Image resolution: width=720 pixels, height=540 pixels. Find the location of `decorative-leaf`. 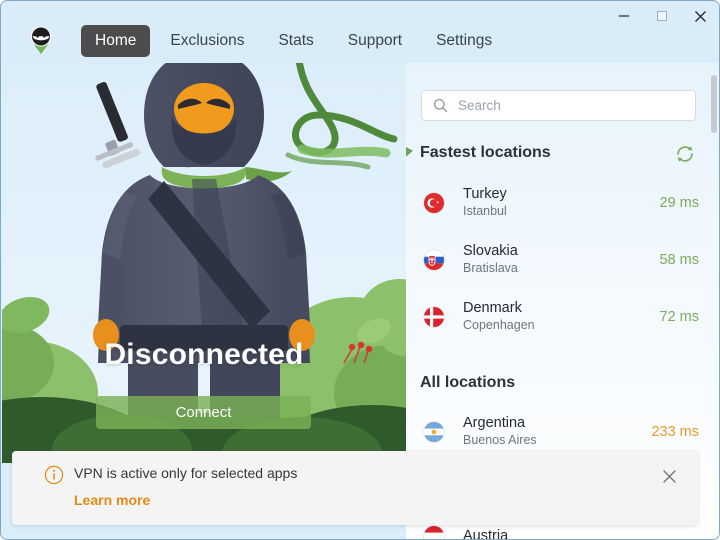

decorative-leaf is located at coordinates (409, 153).